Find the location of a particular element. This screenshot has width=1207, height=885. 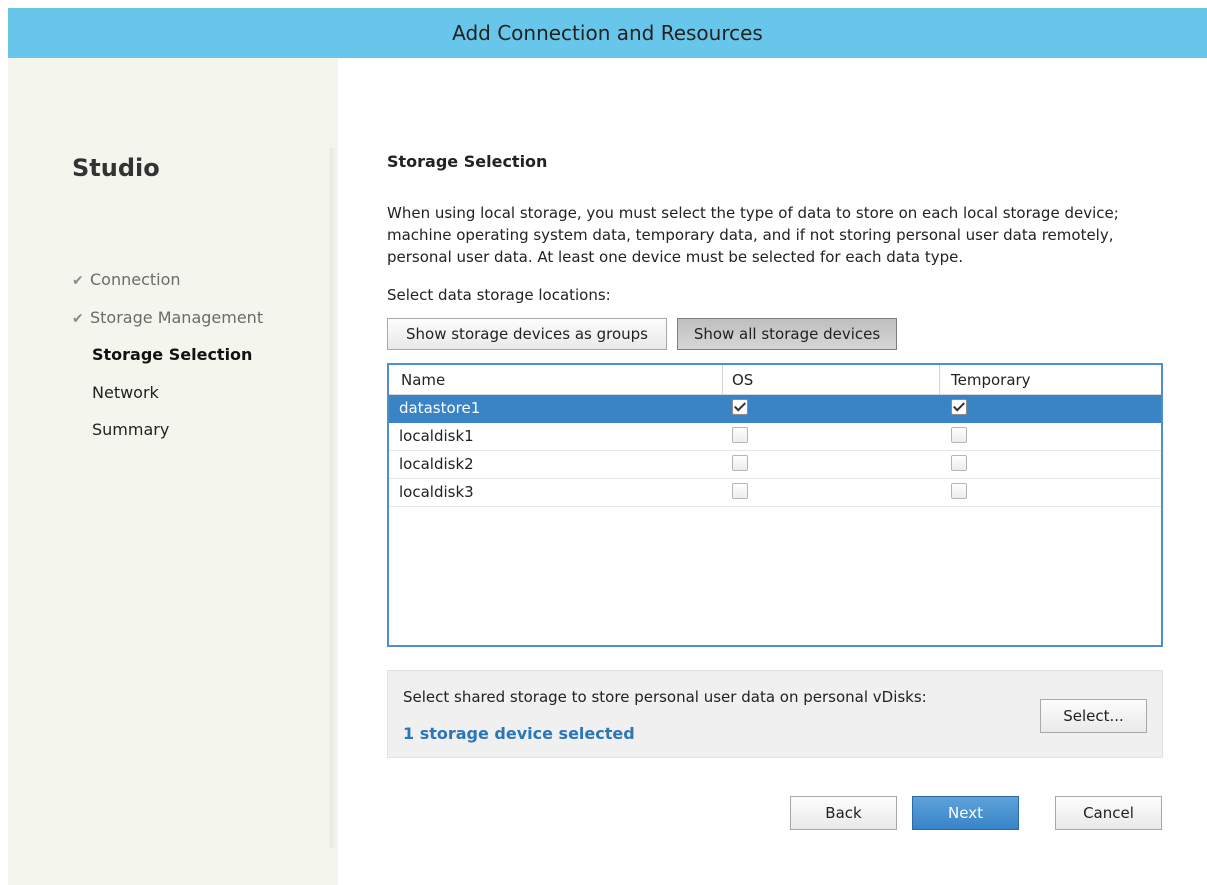

step-label: Summary is located at coordinates (131, 429).